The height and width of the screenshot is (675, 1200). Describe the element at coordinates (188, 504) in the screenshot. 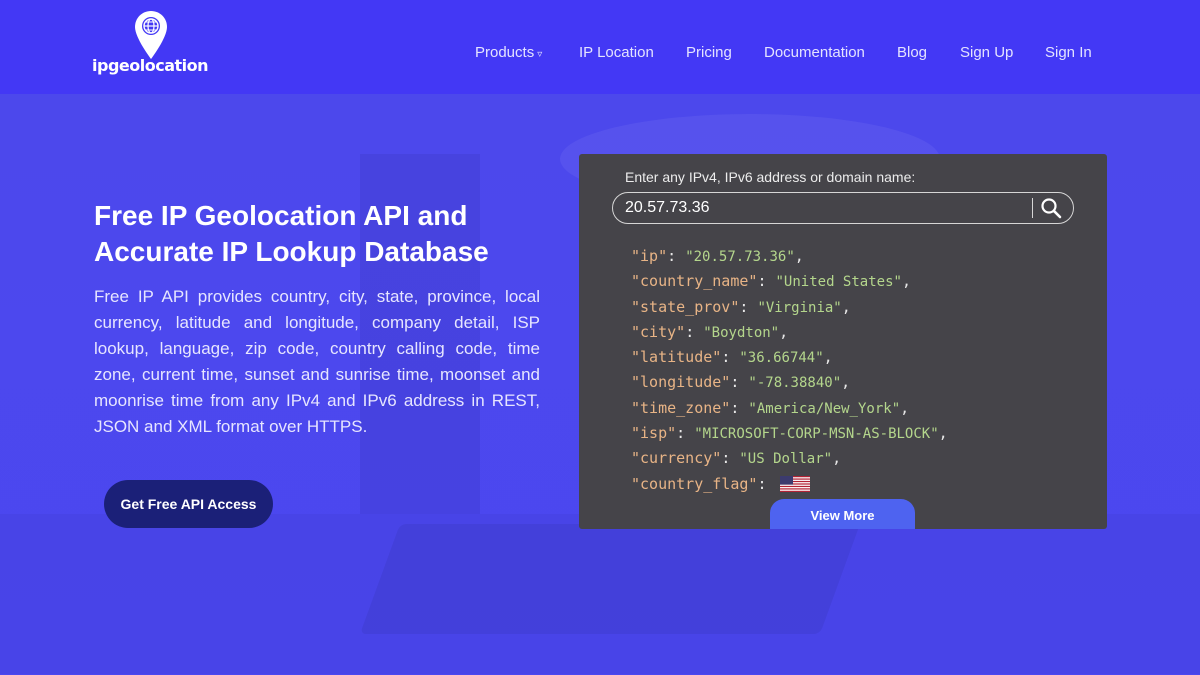

I see `get-free-api-access-button: Get Free API Access` at that location.